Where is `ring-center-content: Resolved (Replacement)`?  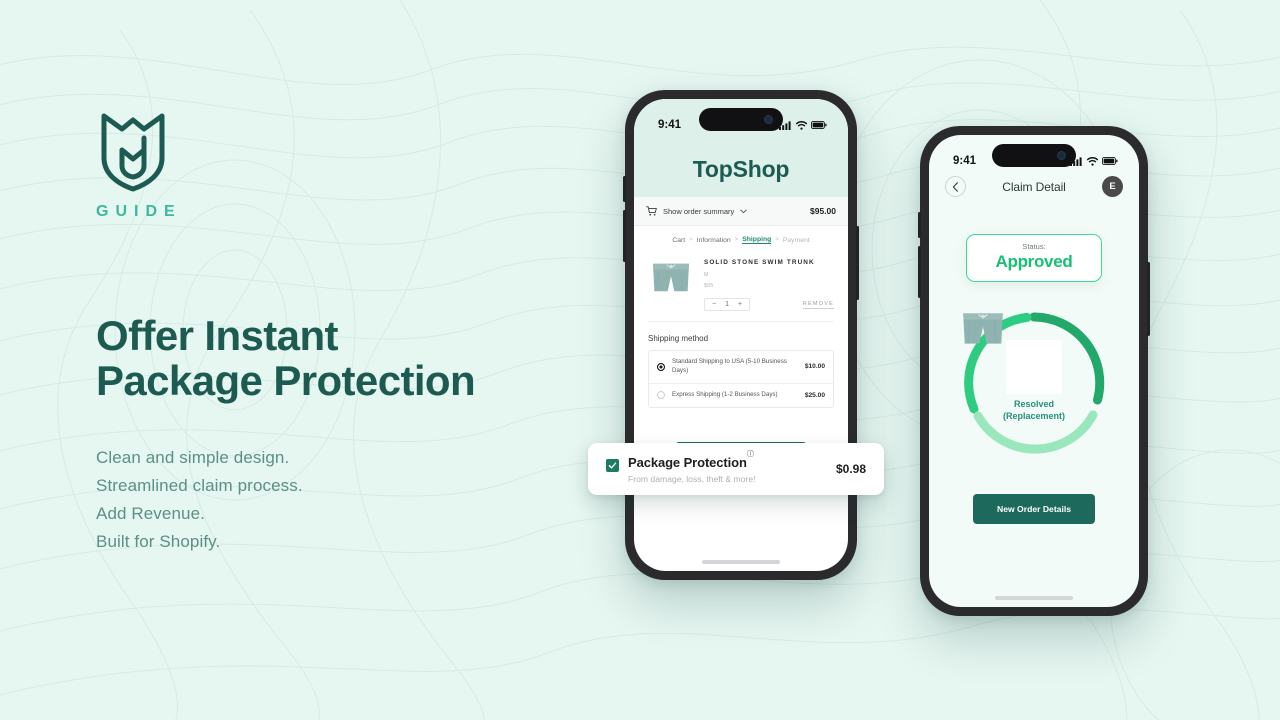
ring-center-content: Resolved (Replacement) is located at coordinates (1034, 383).